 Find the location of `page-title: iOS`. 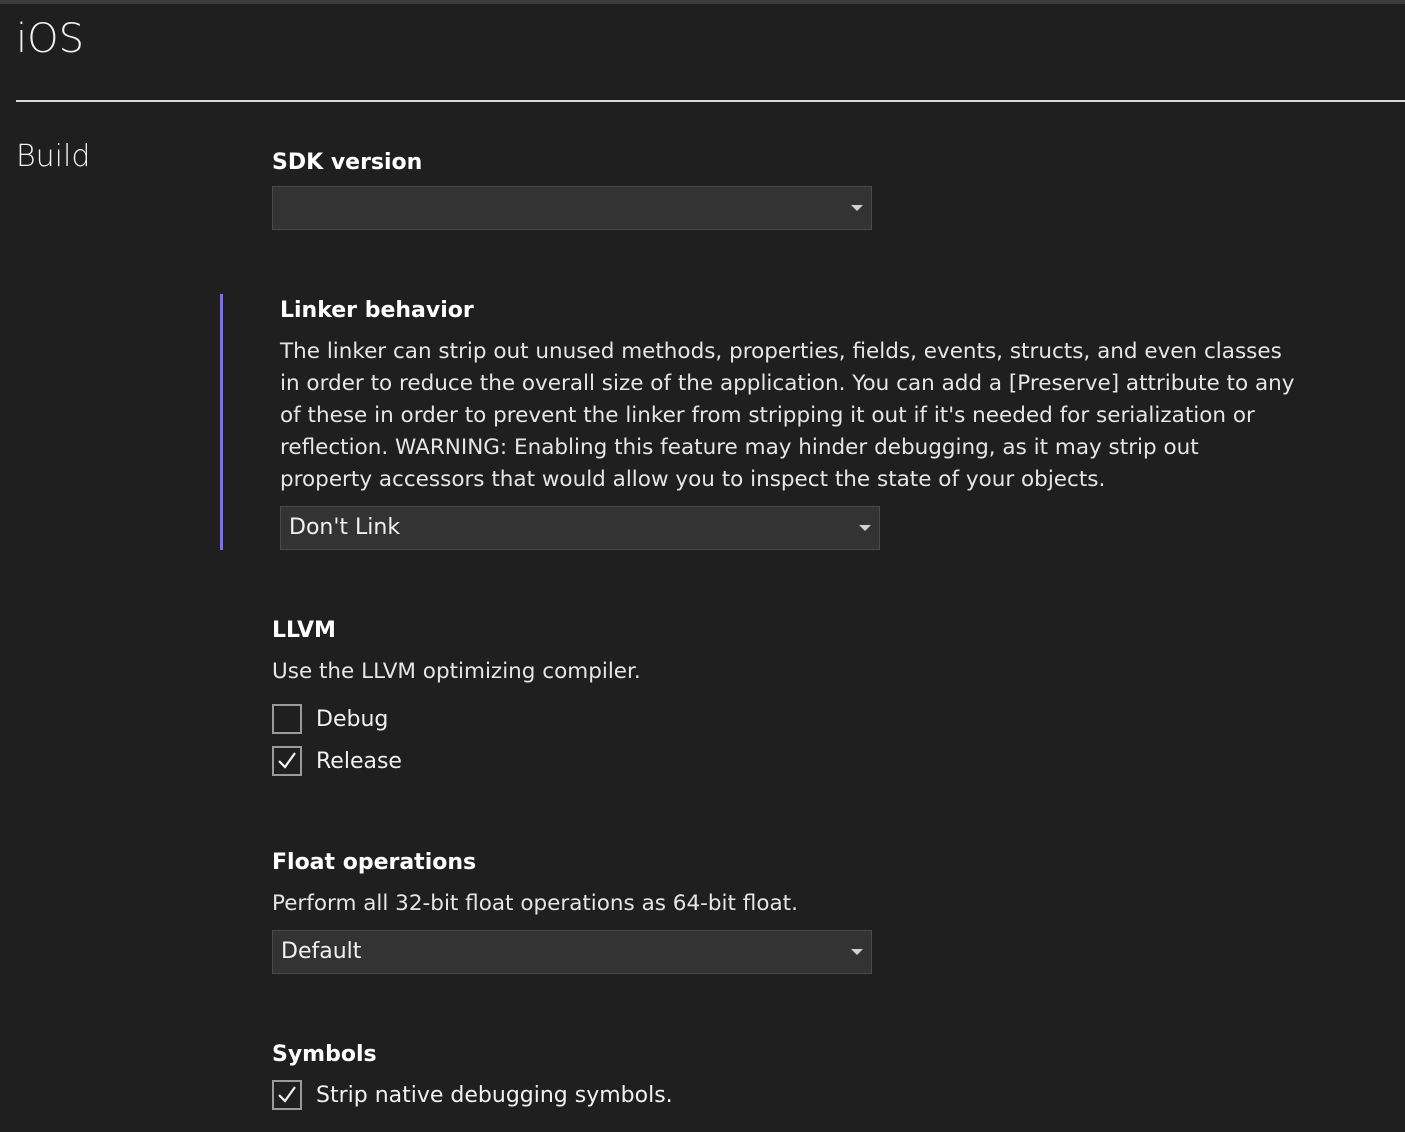

page-title: iOS is located at coordinates (50, 39).